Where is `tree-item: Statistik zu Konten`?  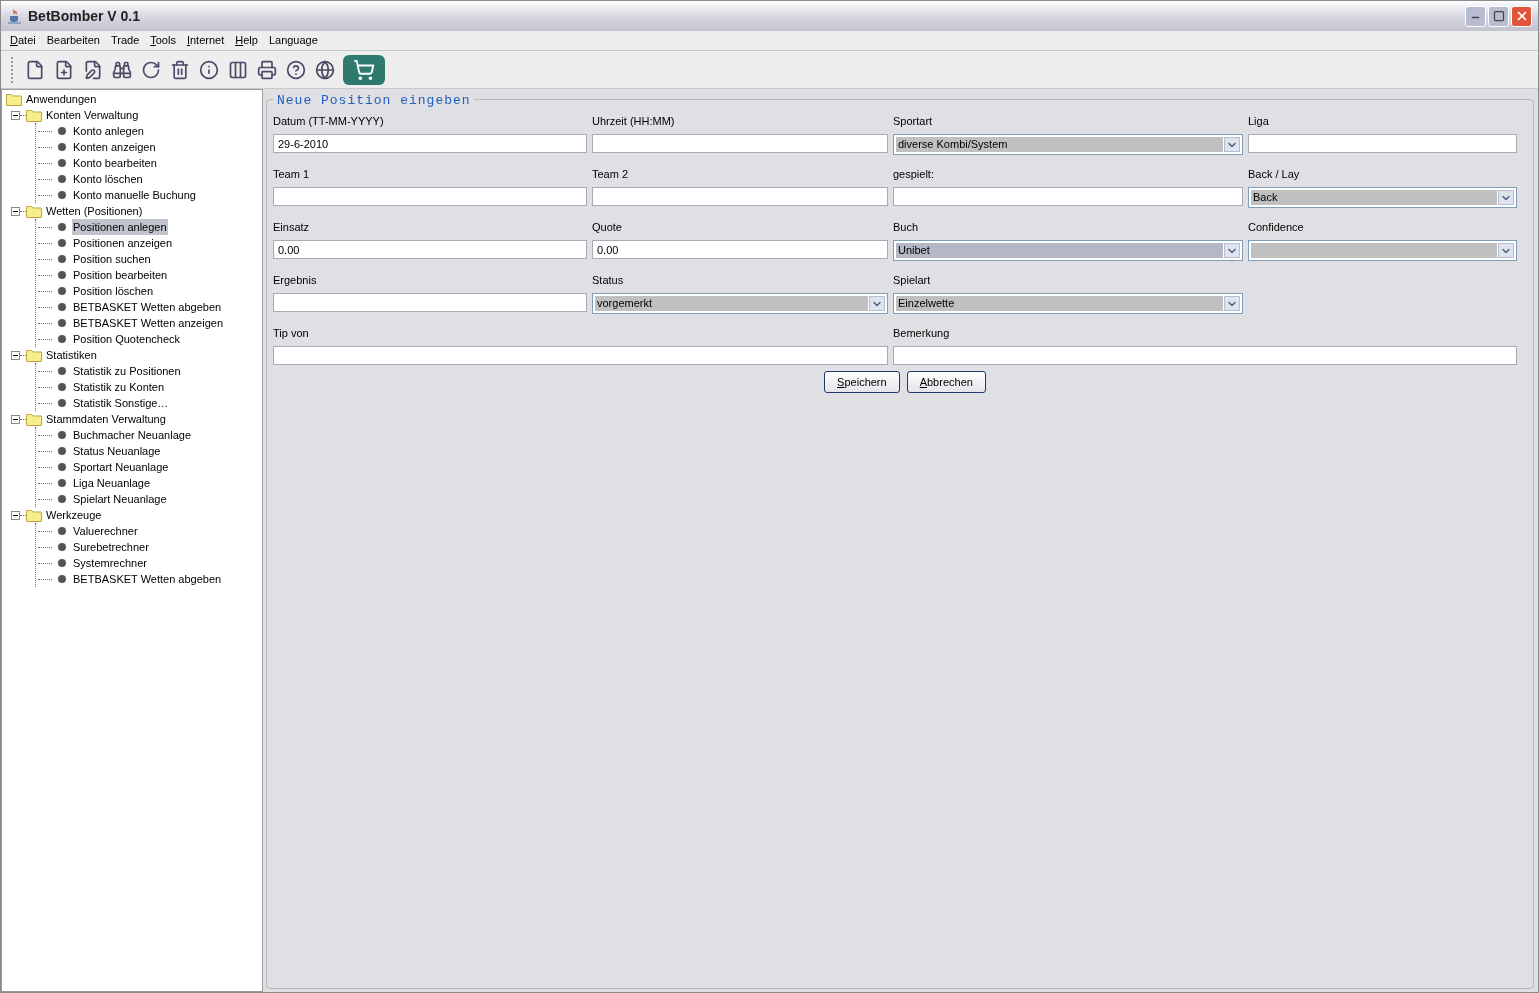
tree-item: Statistik zu Konten is located at coordinates (119, 387).